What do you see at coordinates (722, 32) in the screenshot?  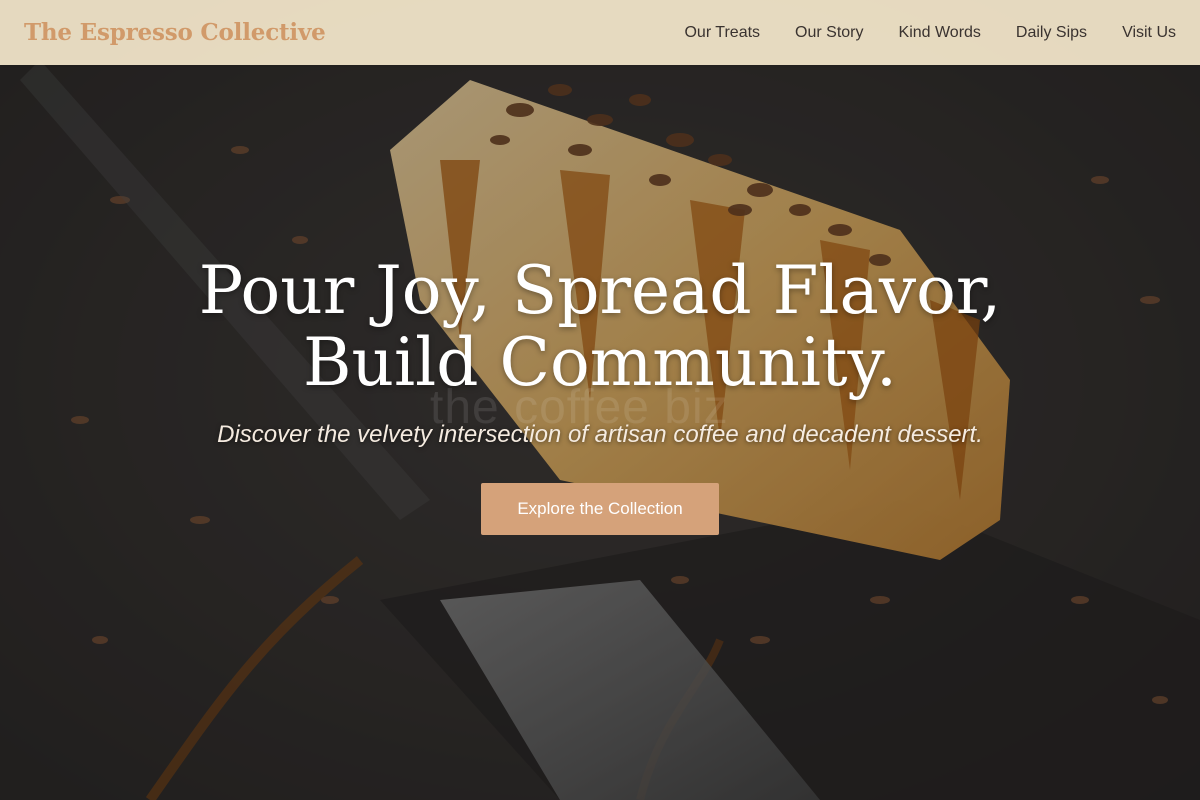 I see `nav-link-our-treats: Our Treats` at bounding box center [722, 32].